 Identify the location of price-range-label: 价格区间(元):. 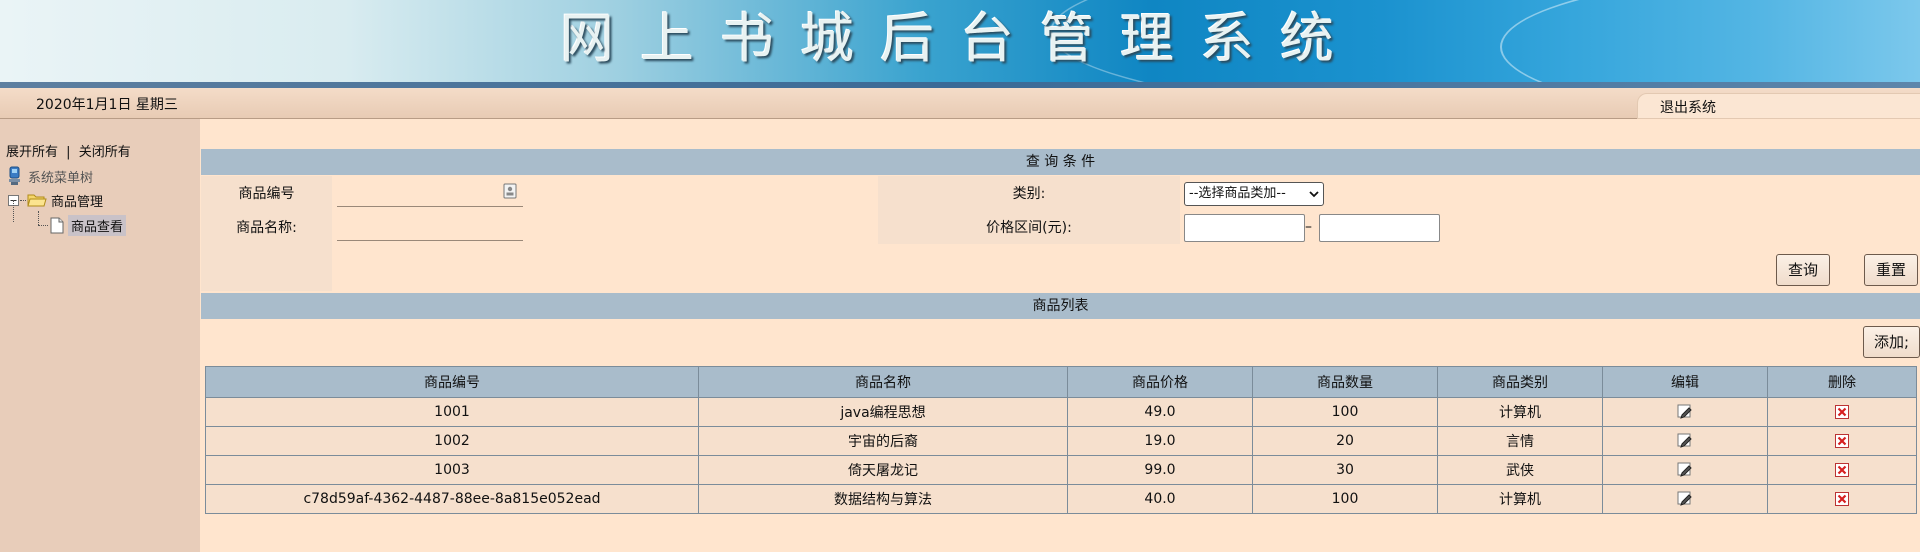
(1029, 228).